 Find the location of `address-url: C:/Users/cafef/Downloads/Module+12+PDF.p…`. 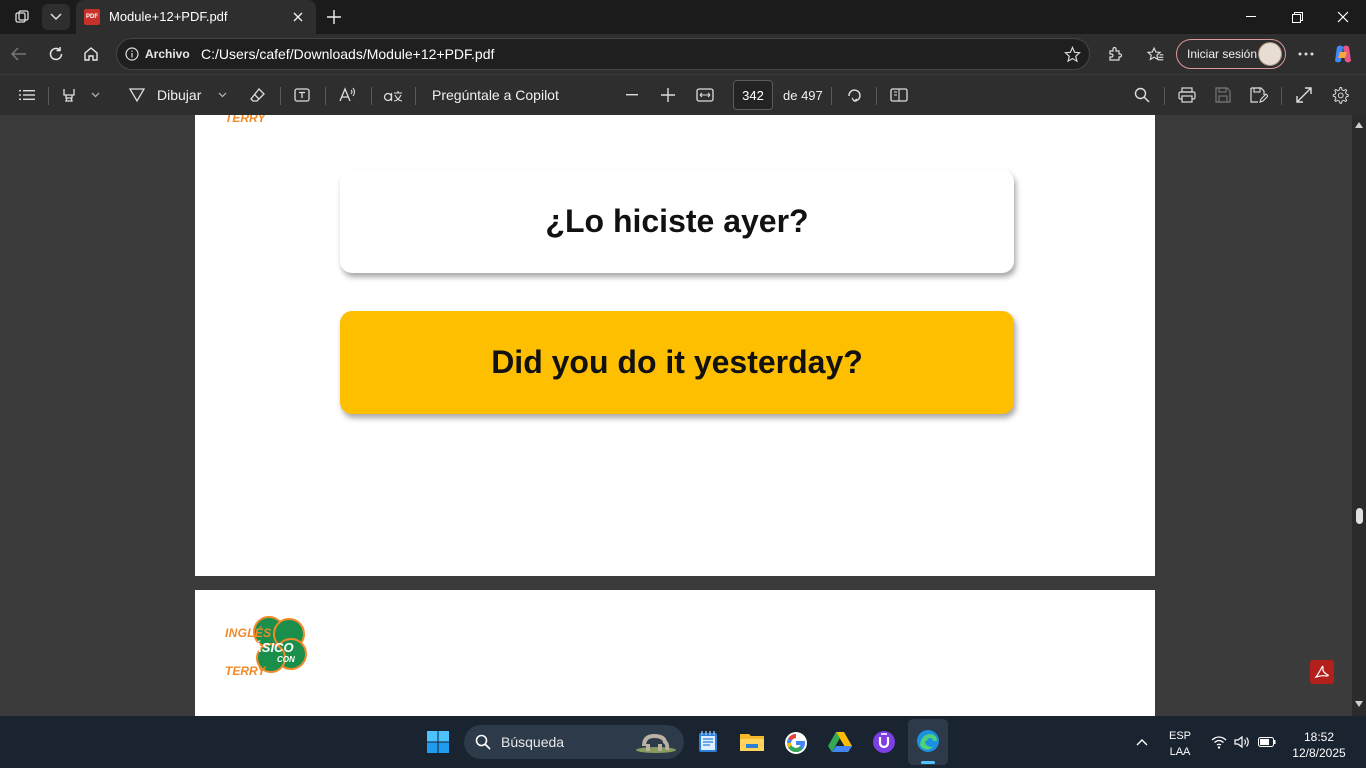

address-url: C:/Users/cafef/Downloads/Module+12+PDF.p… is located at coordinates (347, 54).